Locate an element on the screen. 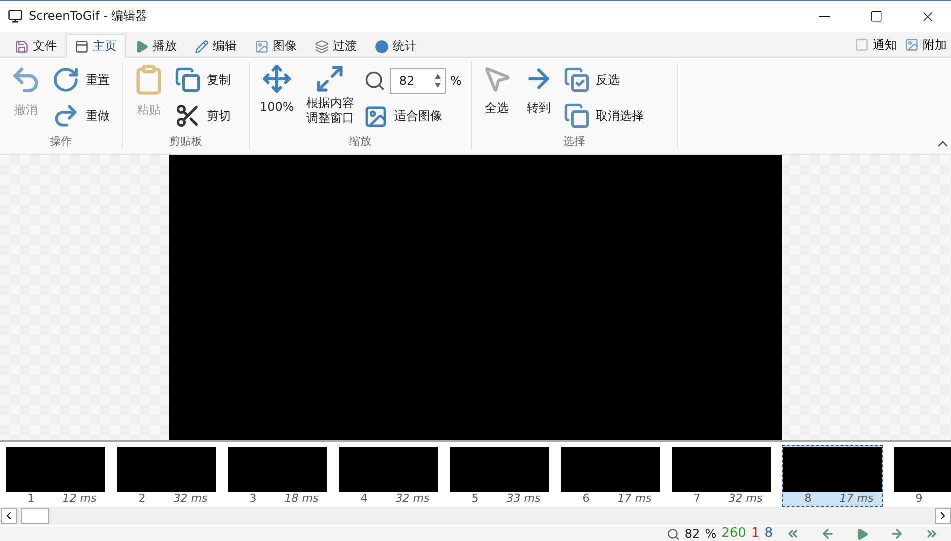  ribbon-tab: 统计 is located at coordinates (396, 46).